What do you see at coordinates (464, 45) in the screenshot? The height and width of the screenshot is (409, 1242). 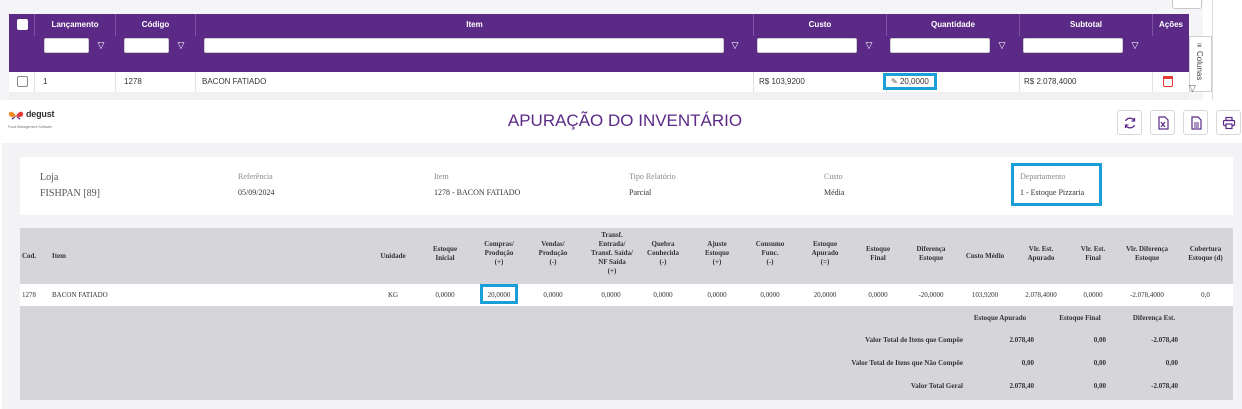 I see `filter-item-input` at bounding box center [464, 45].